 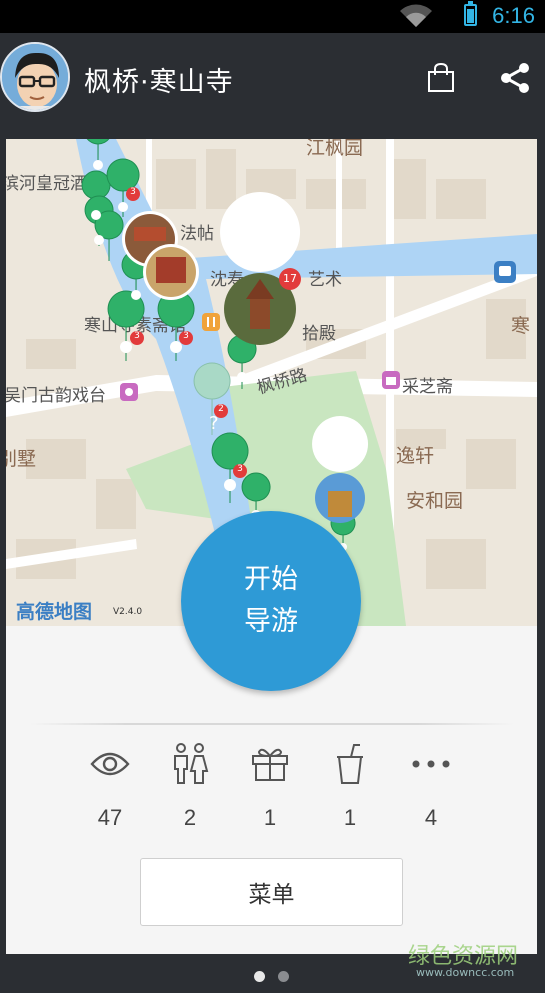 I want to click on watermark-url: www.downcc.com, so click(x=465, y=972).